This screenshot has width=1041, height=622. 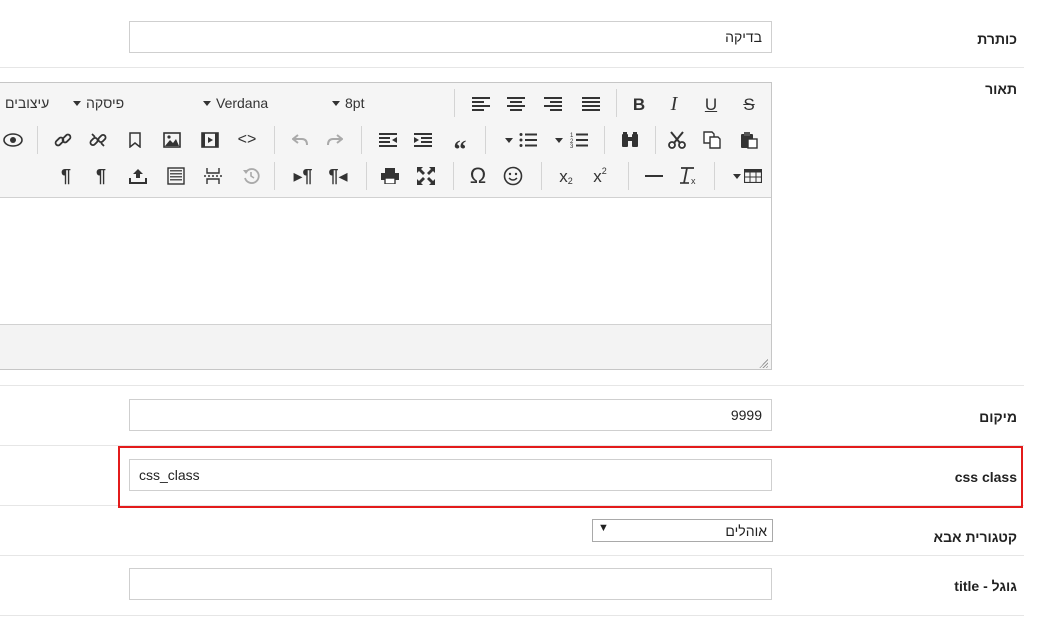 What do you see at coordinates (591, 104) in the screenshot?
I see `align-justify-icon` at bounding box center [591, 104].